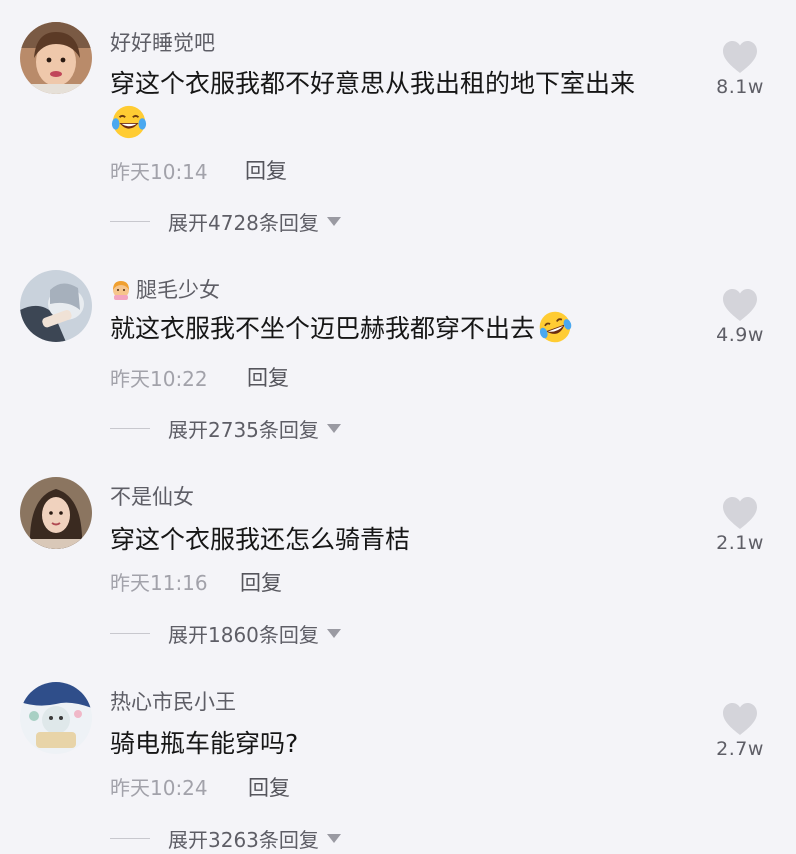 The height and width of the screenshot is (854, 796). I want to click on like-button: 4.9w, so click(740, 317).